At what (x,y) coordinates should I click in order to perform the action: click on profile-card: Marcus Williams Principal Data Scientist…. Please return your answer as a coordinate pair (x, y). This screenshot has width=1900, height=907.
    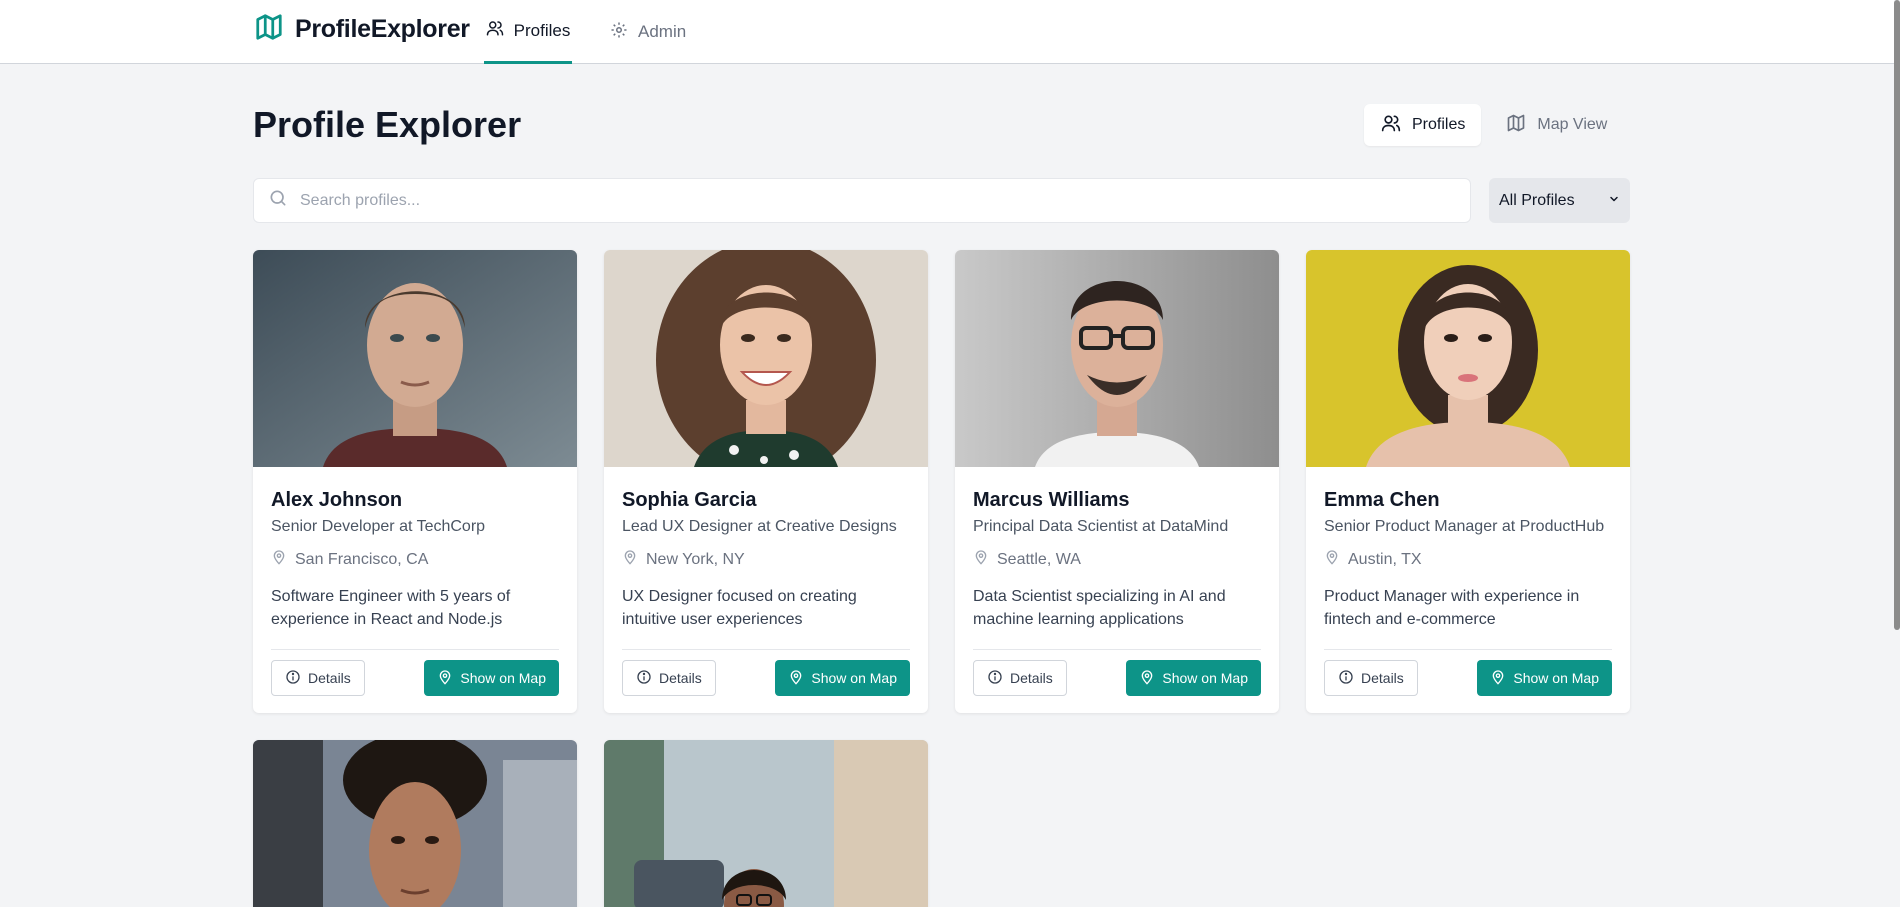
    Looking at the image, I should click on (1117, 481).